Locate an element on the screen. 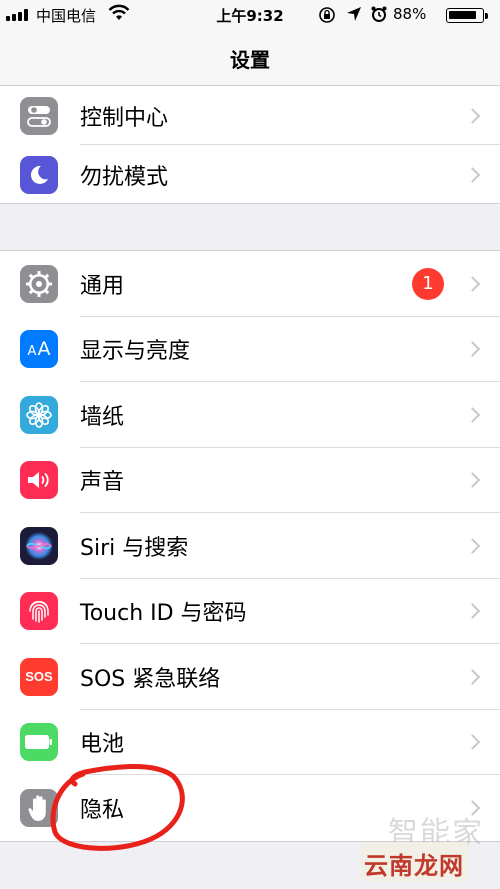 This screenshot has height=889, width=500. settings-row-label: 控制中心 is located at coordinates (124, 118).